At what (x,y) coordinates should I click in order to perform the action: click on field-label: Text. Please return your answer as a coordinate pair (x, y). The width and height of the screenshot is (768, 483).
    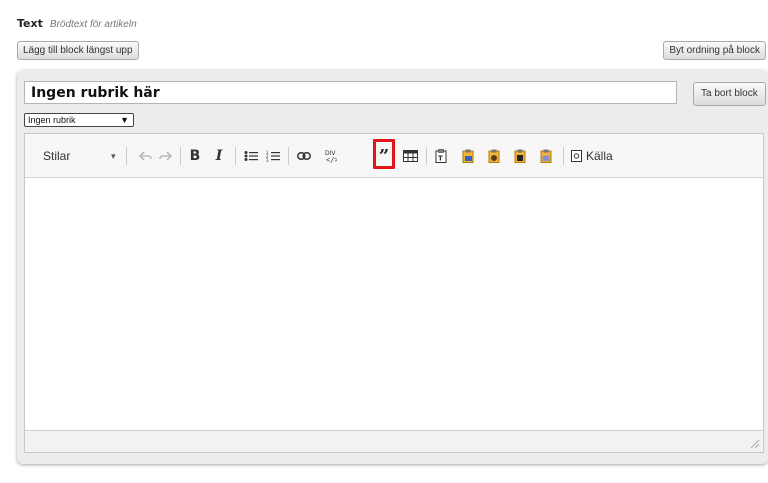
    Looking at the image, I should click on (30, 23).